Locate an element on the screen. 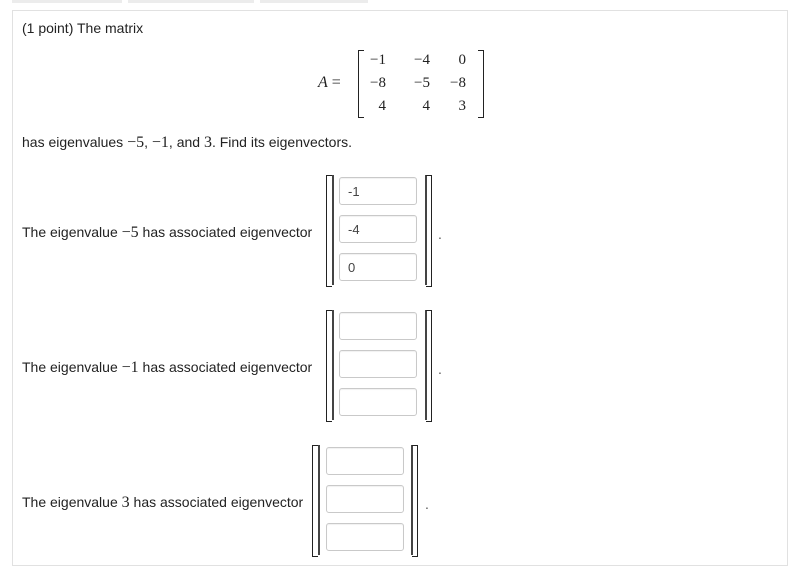 This screenshot has width=805, height=574. matrix-cell: 0 is located at coordinates (462, 60).